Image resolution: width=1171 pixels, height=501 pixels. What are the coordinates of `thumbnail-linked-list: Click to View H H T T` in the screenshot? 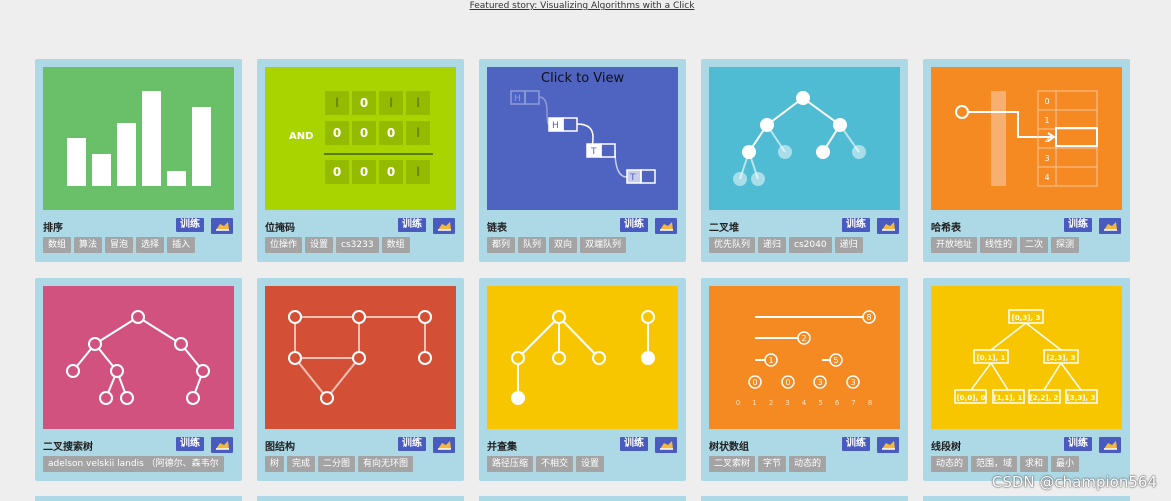 It's located at (582, 138).